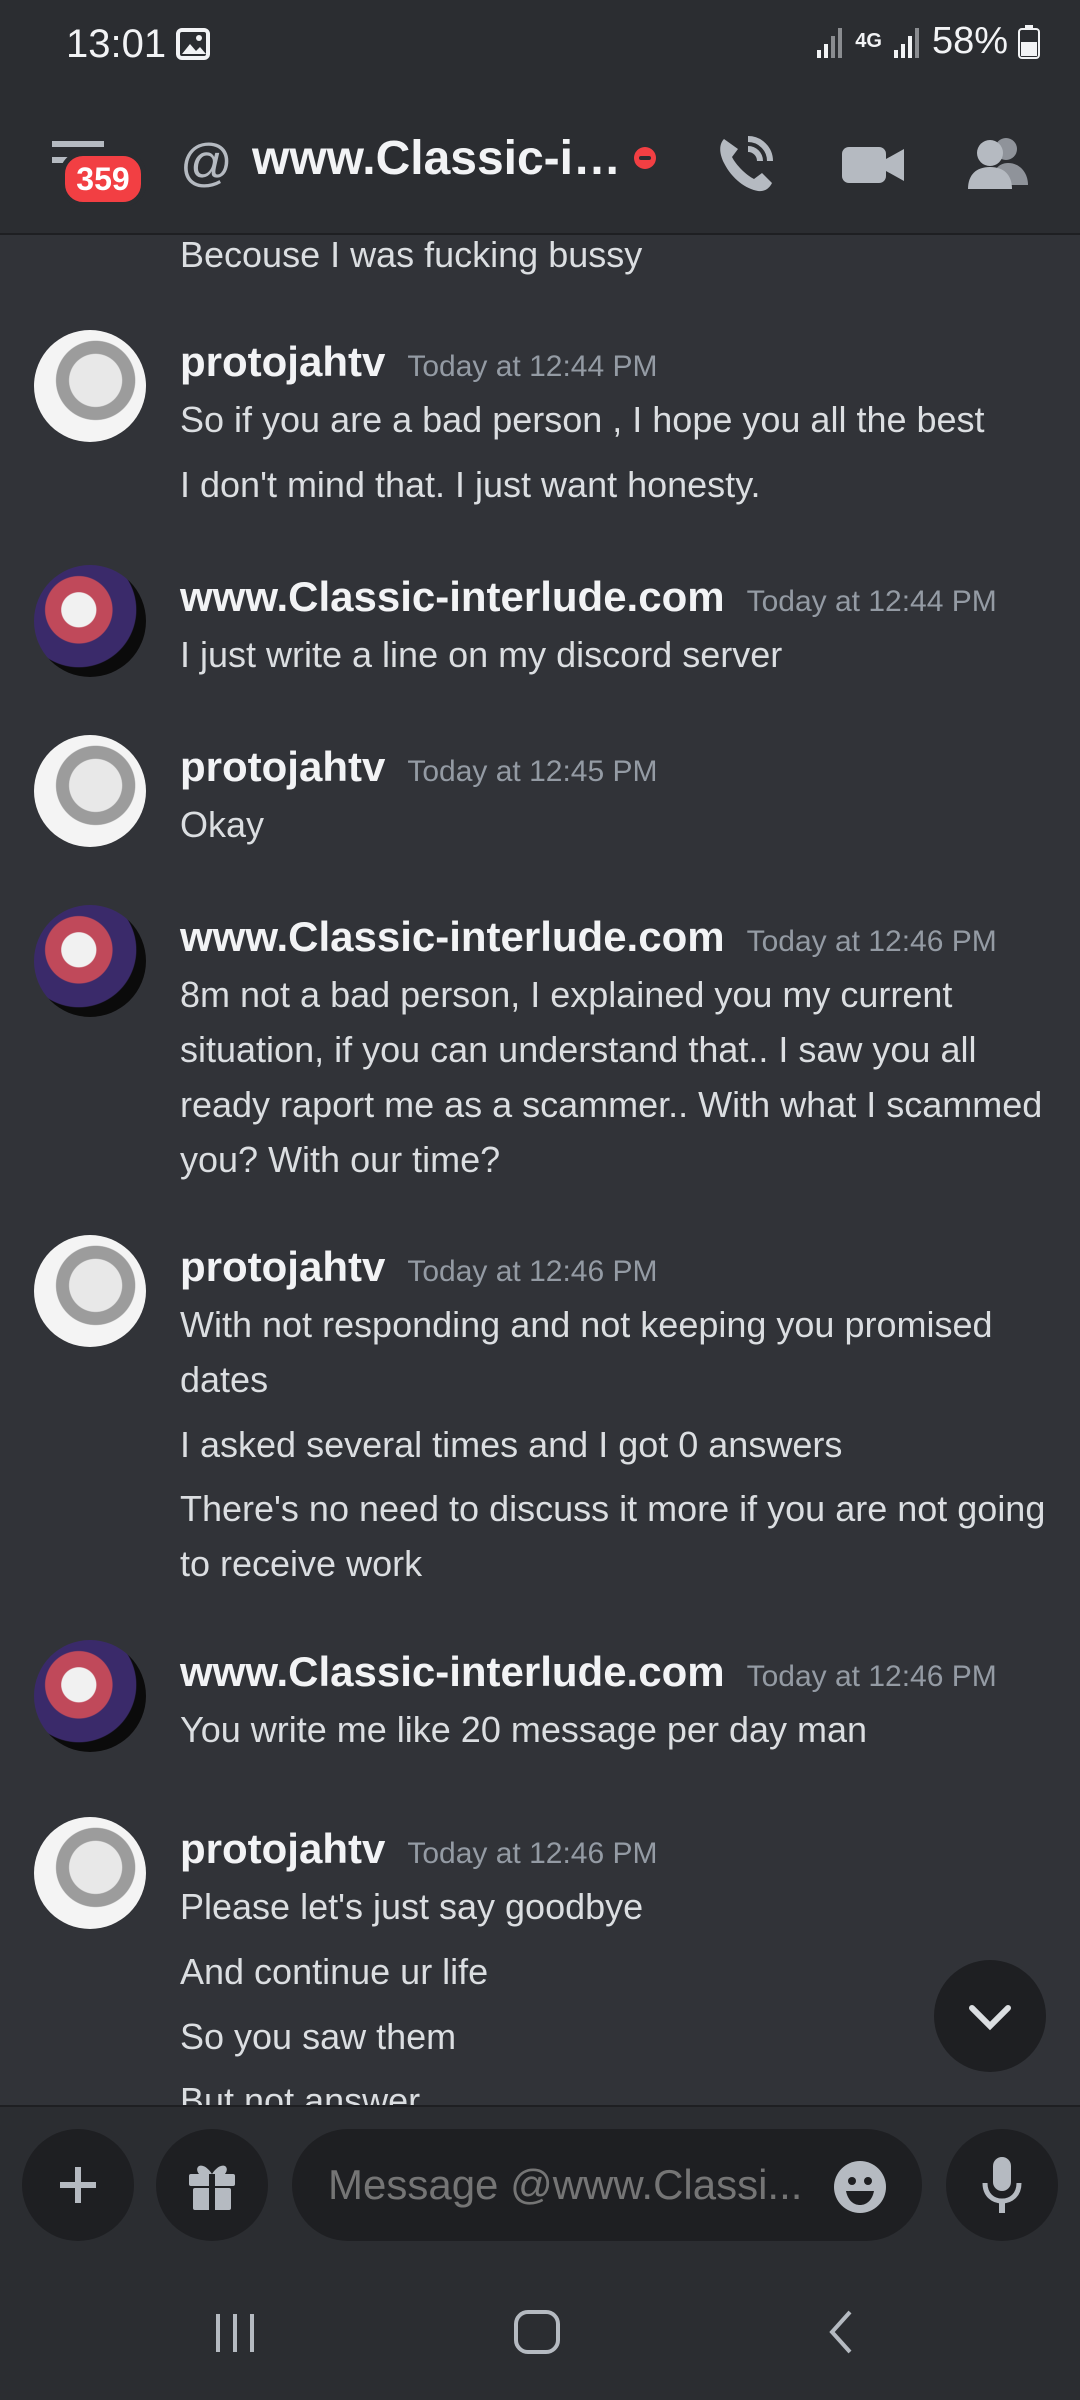 This screenshot has height=2400, width=1080. What do you see at coordinates (300, 2092) in the screenshot?
I see `message-text: But not answer` at bounding box center [300, 2092].